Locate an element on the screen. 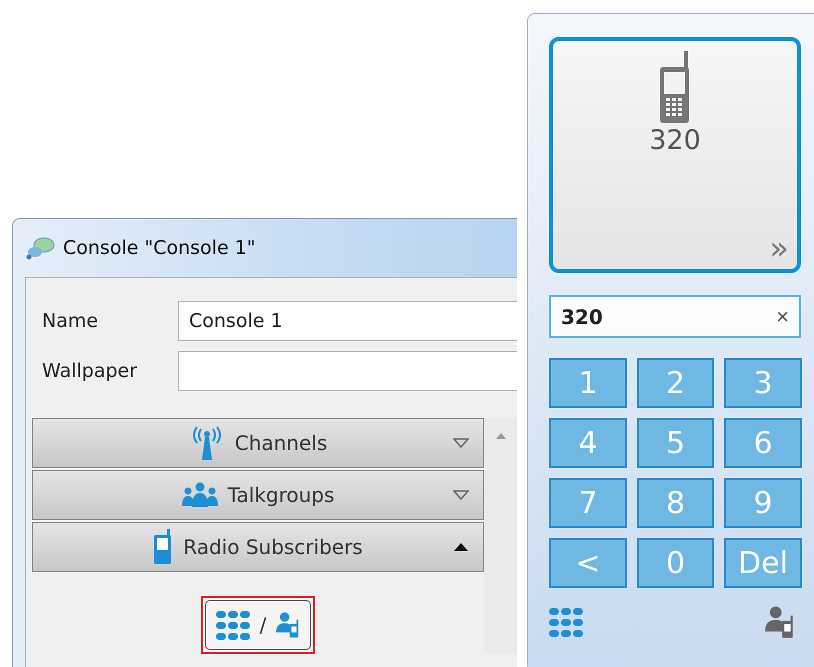  group-icon is located at coordinates (200, 495).